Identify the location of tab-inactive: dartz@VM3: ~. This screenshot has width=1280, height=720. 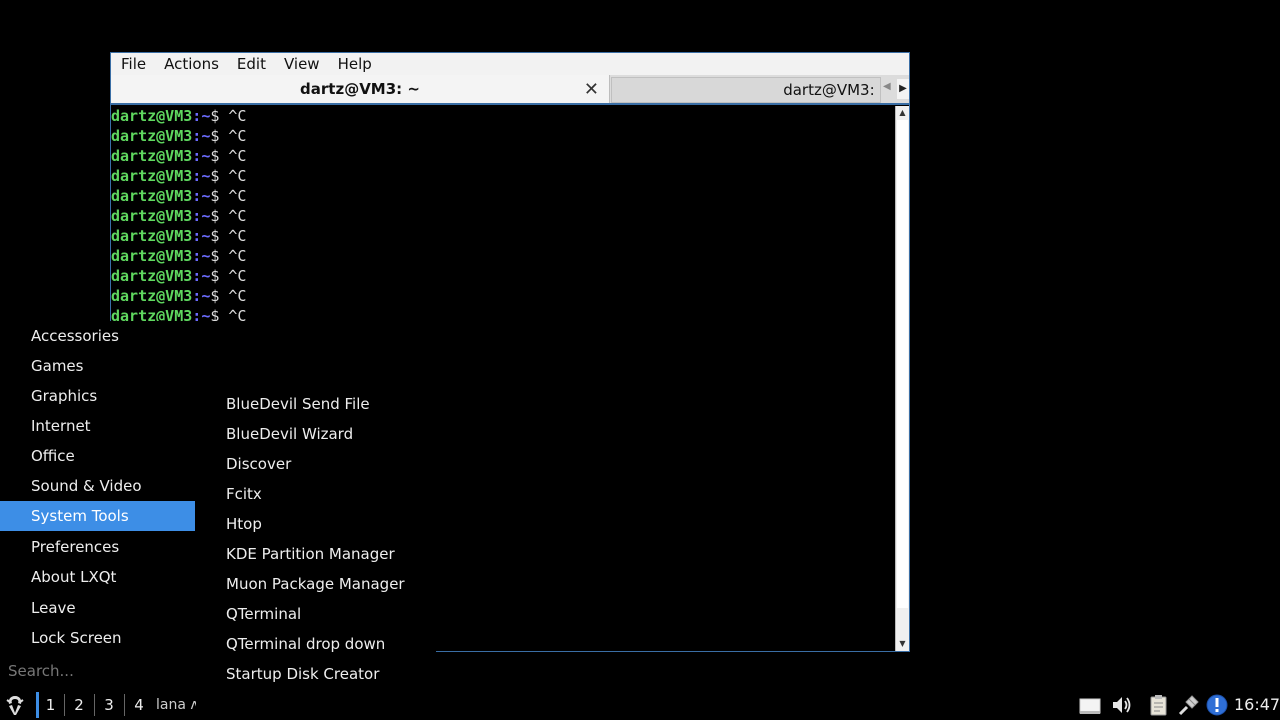
(746, 90).